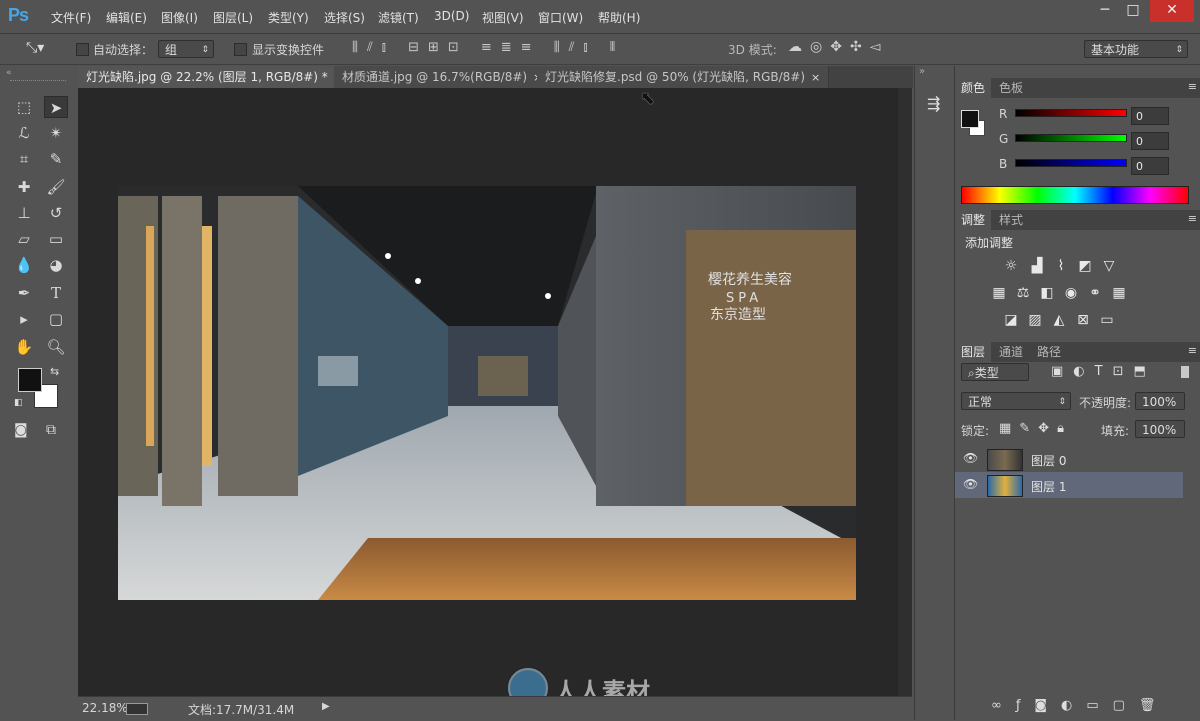  What do you see at coordinates (56, 319) in the screenshot?
I see `rectangle-tool-icon: ▢` at bounding box center [56, 319].